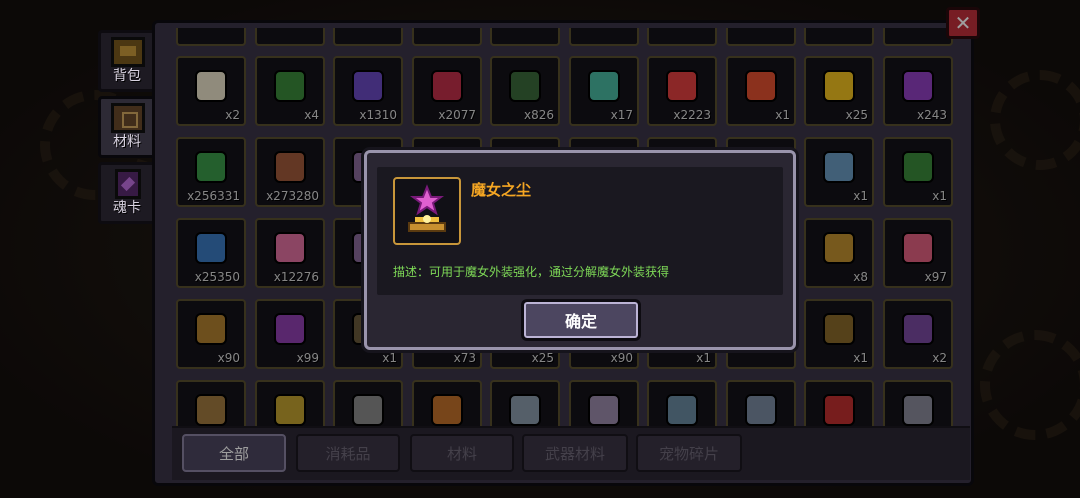 This screenshot has height=498, width=1080. What do you see at coordinates (427, 208) in the screenshot?
I see `witch-dust-icon` at bounding box center [427, 208].